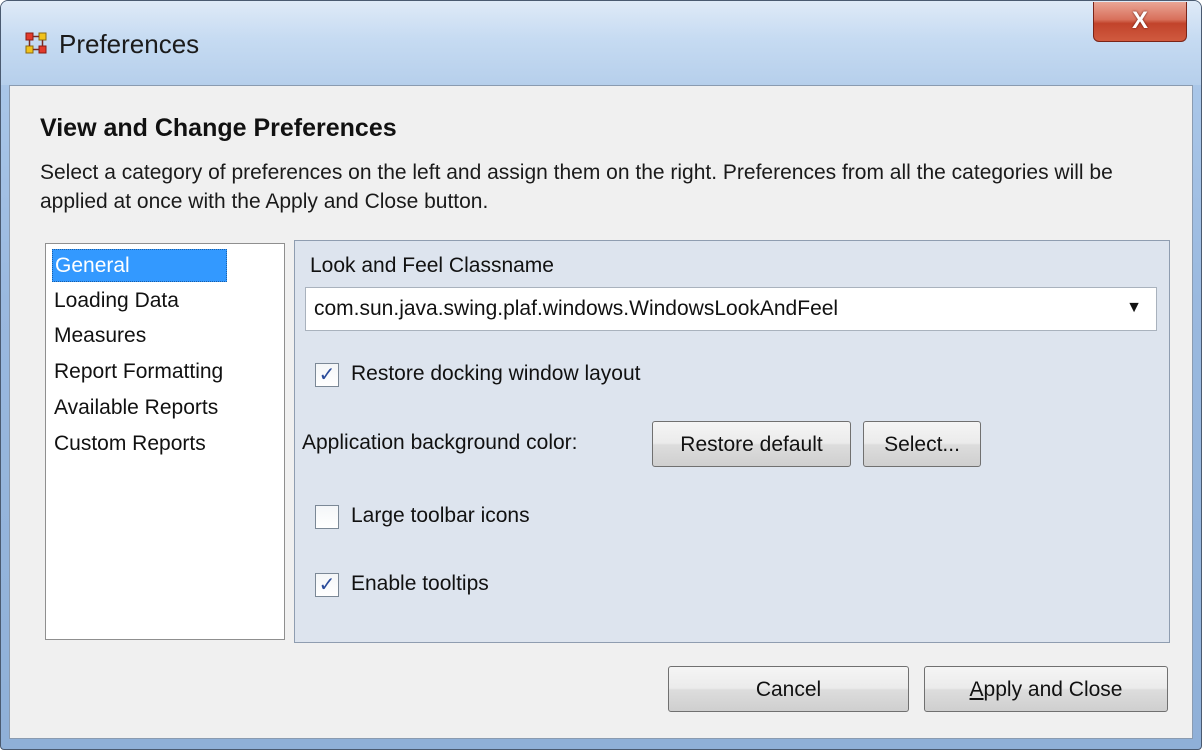 The image size is (1202, 750). I want to click on restore-docking-label: Restore docking window layout, so click(496, 373).